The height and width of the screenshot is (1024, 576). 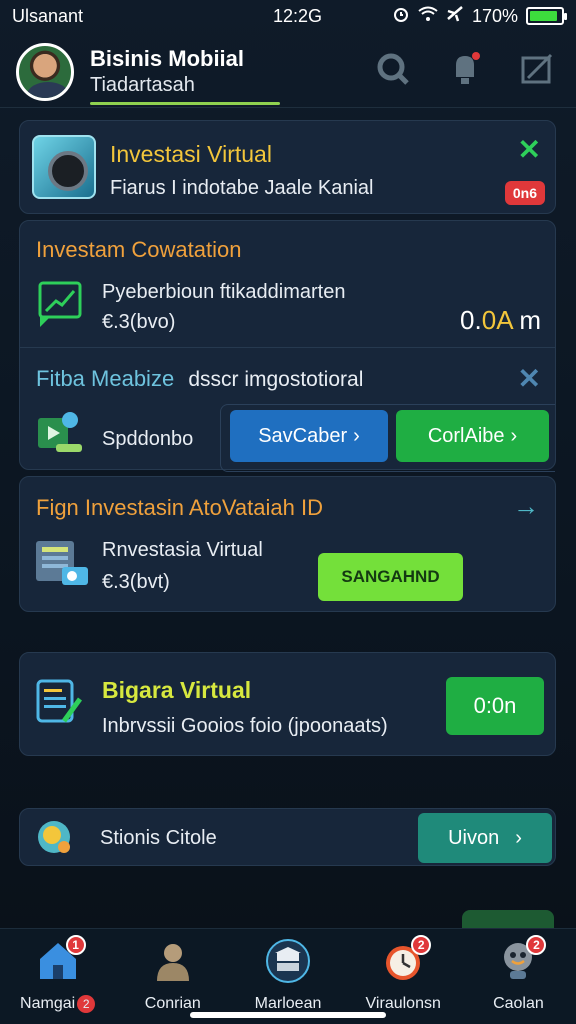 I want to click on value-prefix: 0., so click(x=471, y=320).